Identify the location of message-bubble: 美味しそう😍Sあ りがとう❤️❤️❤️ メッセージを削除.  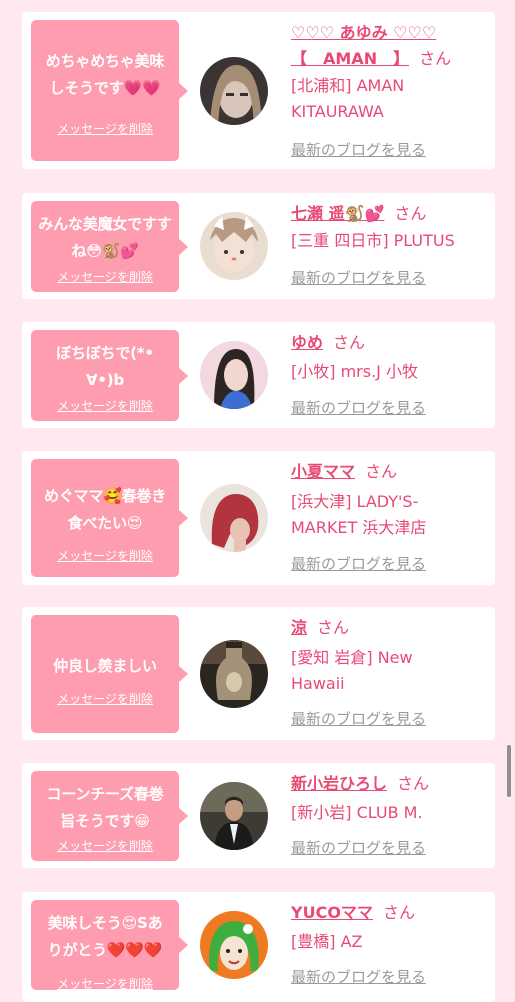
(109, 946).